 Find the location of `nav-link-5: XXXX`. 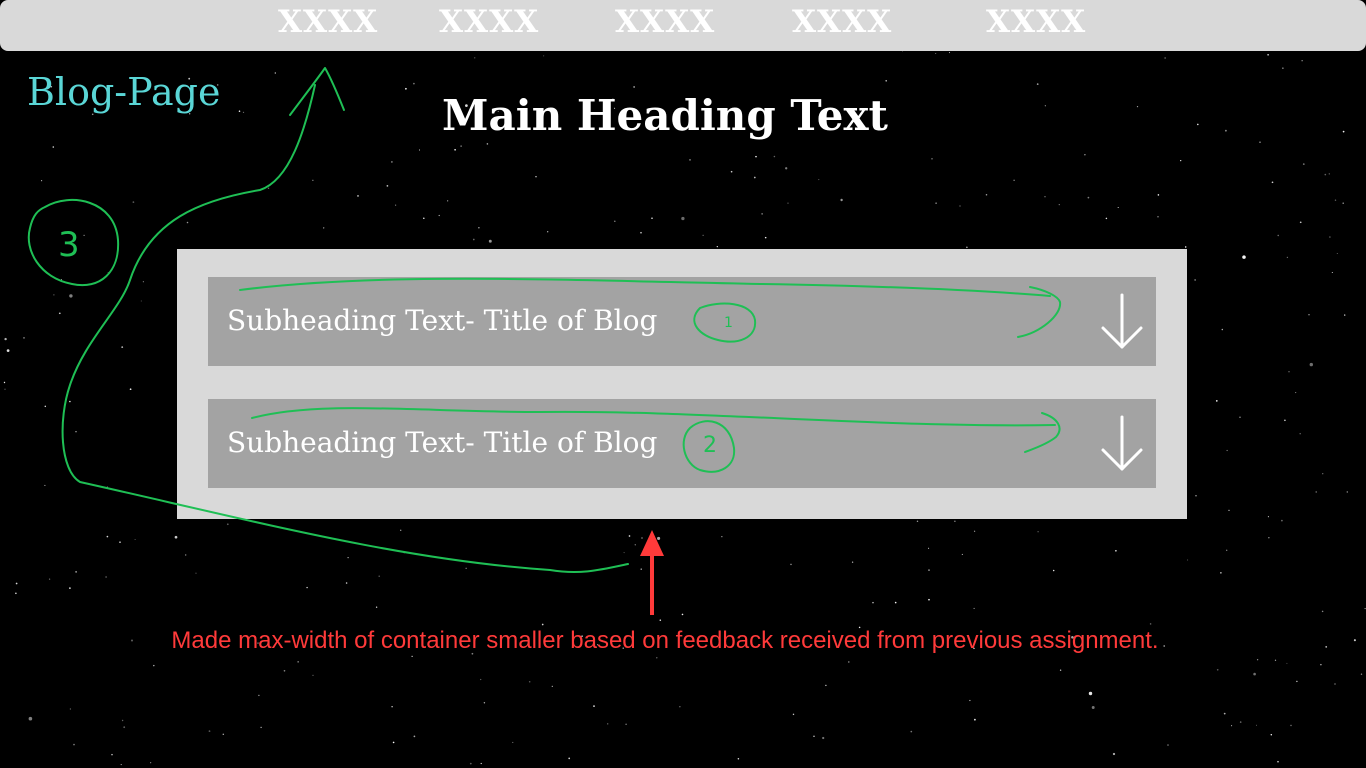

nav-link-5: XXXX is located at coordinates (1036, 22).